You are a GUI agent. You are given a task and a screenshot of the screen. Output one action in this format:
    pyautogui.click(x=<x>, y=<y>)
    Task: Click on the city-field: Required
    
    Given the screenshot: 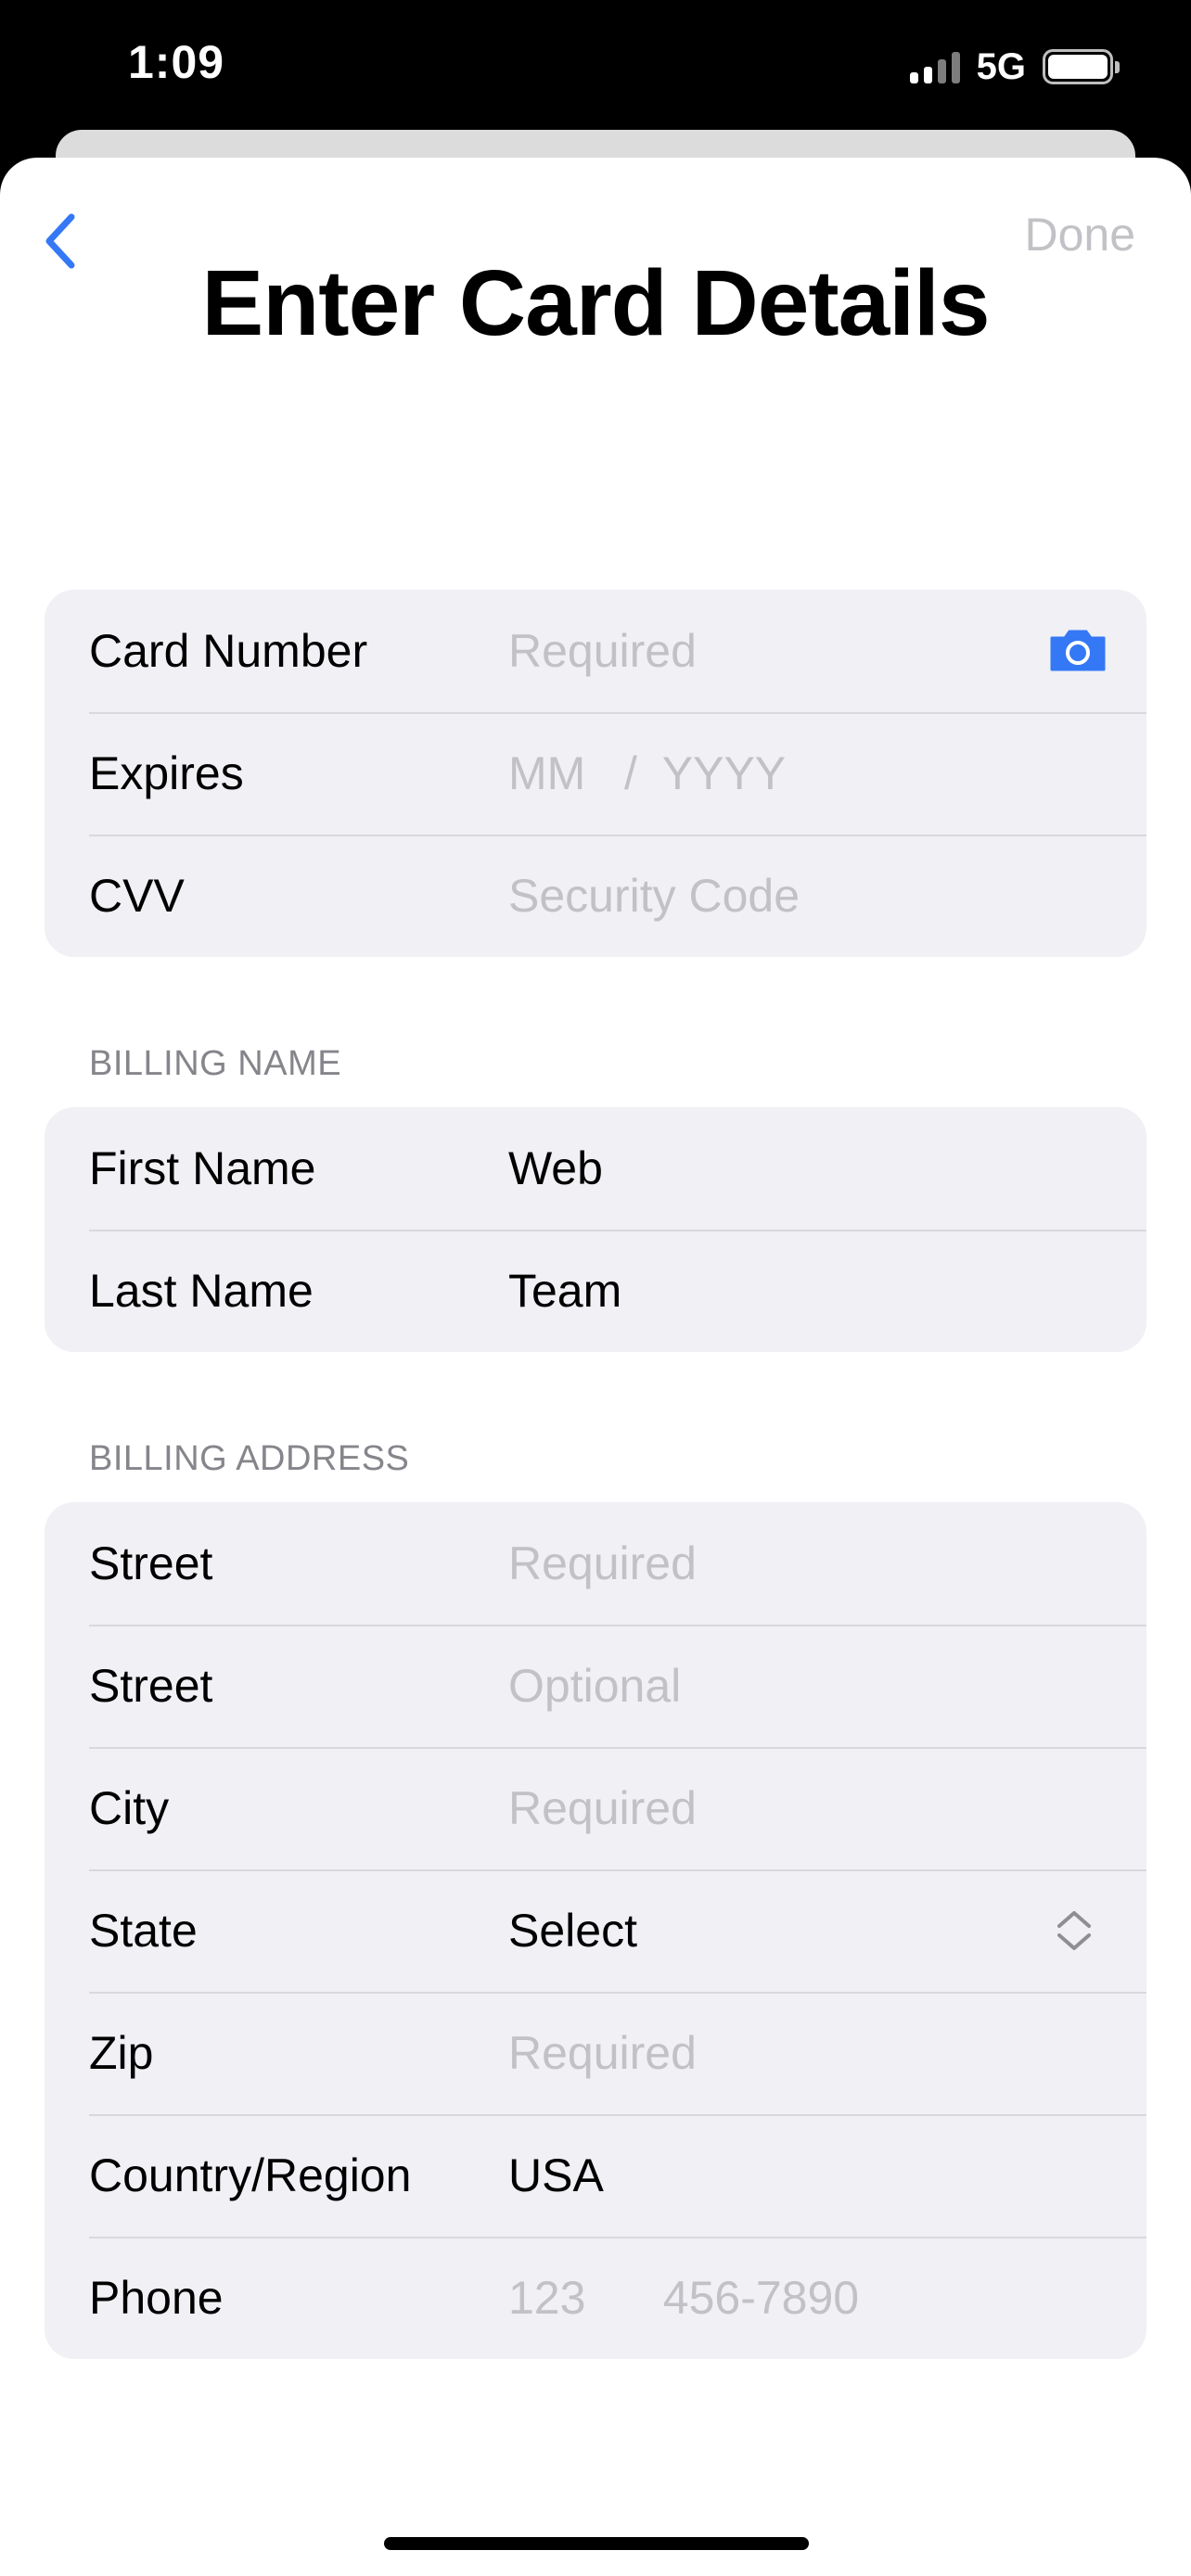 What is the action you would take?
    pyautogui.click(x=602, y=1808)
    